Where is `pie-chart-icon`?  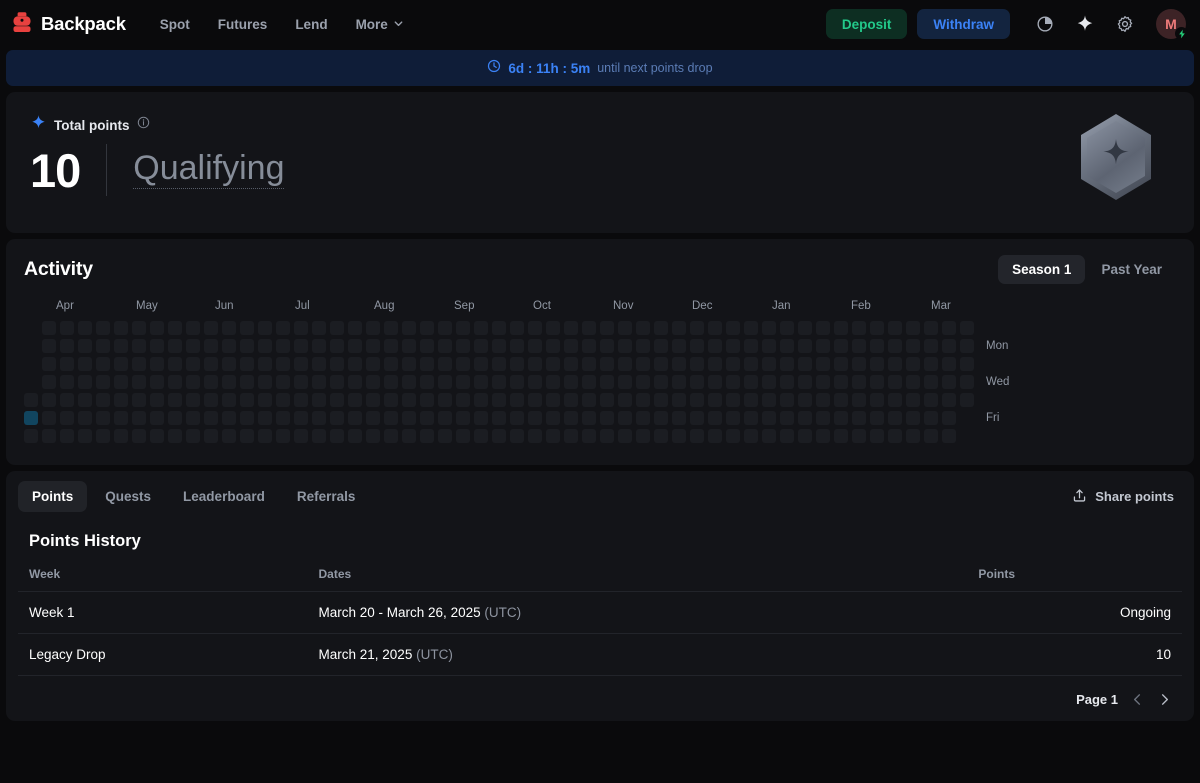 pie-chart-icon is located at coordinates (1045, 24).